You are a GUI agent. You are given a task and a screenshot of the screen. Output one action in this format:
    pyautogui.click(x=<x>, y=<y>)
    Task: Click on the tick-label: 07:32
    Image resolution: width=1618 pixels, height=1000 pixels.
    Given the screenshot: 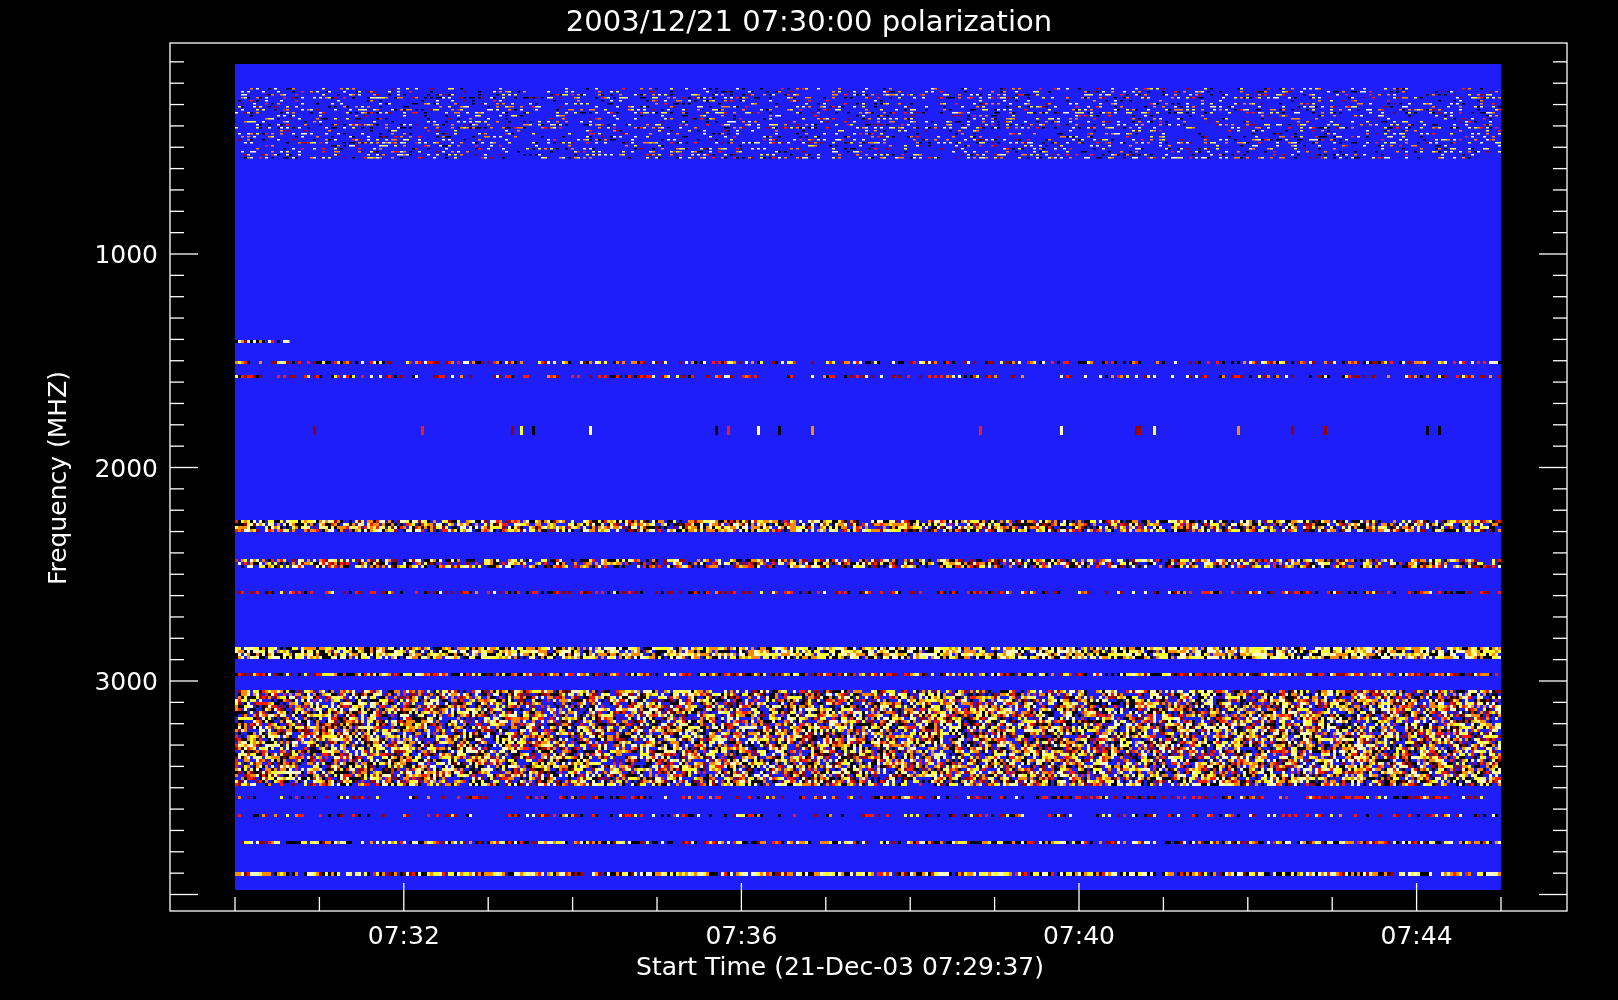 What is the action you would take?
    pyautogui.click(x=403, y=935)
    